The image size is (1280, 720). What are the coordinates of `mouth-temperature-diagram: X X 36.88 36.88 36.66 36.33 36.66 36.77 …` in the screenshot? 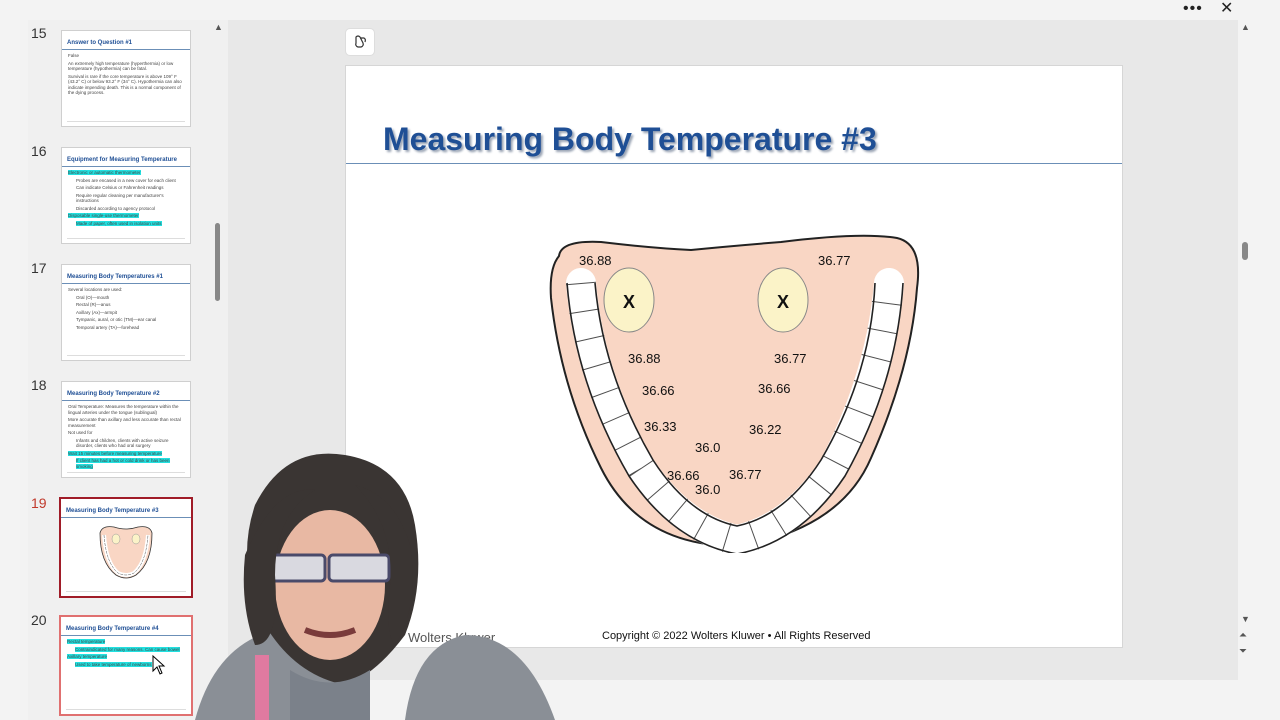 It's located at (734, 393).